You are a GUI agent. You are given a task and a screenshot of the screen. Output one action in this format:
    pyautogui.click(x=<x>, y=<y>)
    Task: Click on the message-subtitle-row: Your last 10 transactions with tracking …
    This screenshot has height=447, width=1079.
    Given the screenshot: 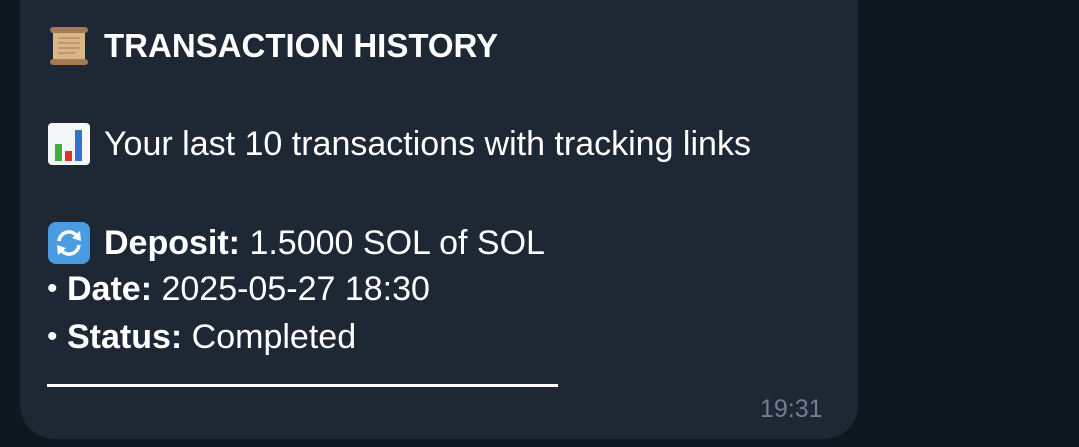 What is the action you would take?
    pyautogui.click(x=399, y=144)
    